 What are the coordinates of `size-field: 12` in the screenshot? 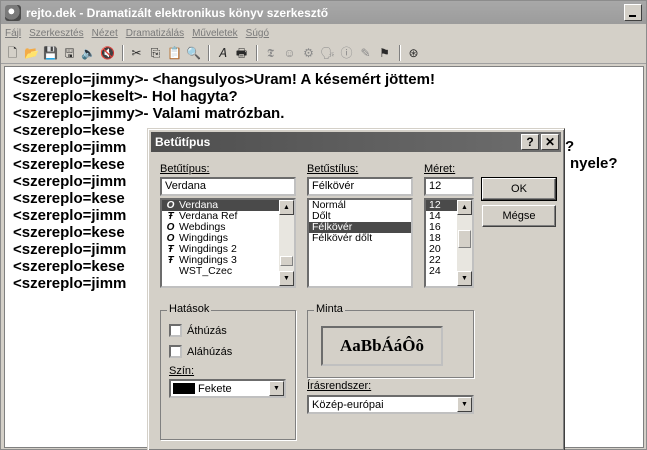 It's located at (449, 186).